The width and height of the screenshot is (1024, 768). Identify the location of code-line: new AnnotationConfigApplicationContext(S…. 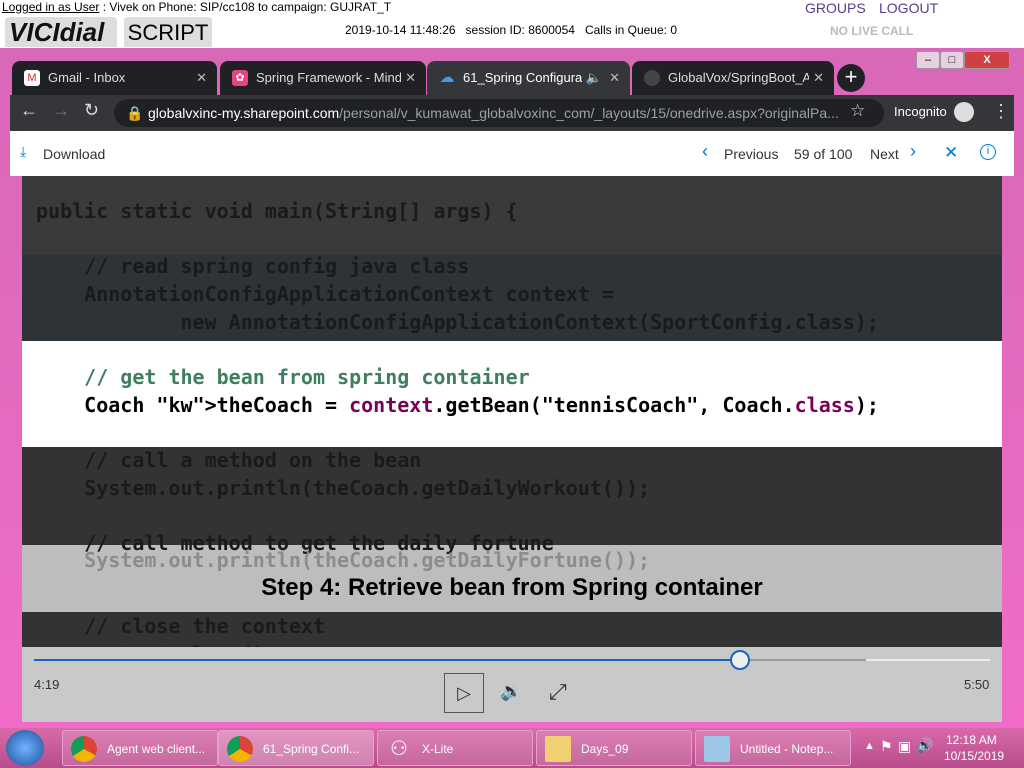
(457, 322).